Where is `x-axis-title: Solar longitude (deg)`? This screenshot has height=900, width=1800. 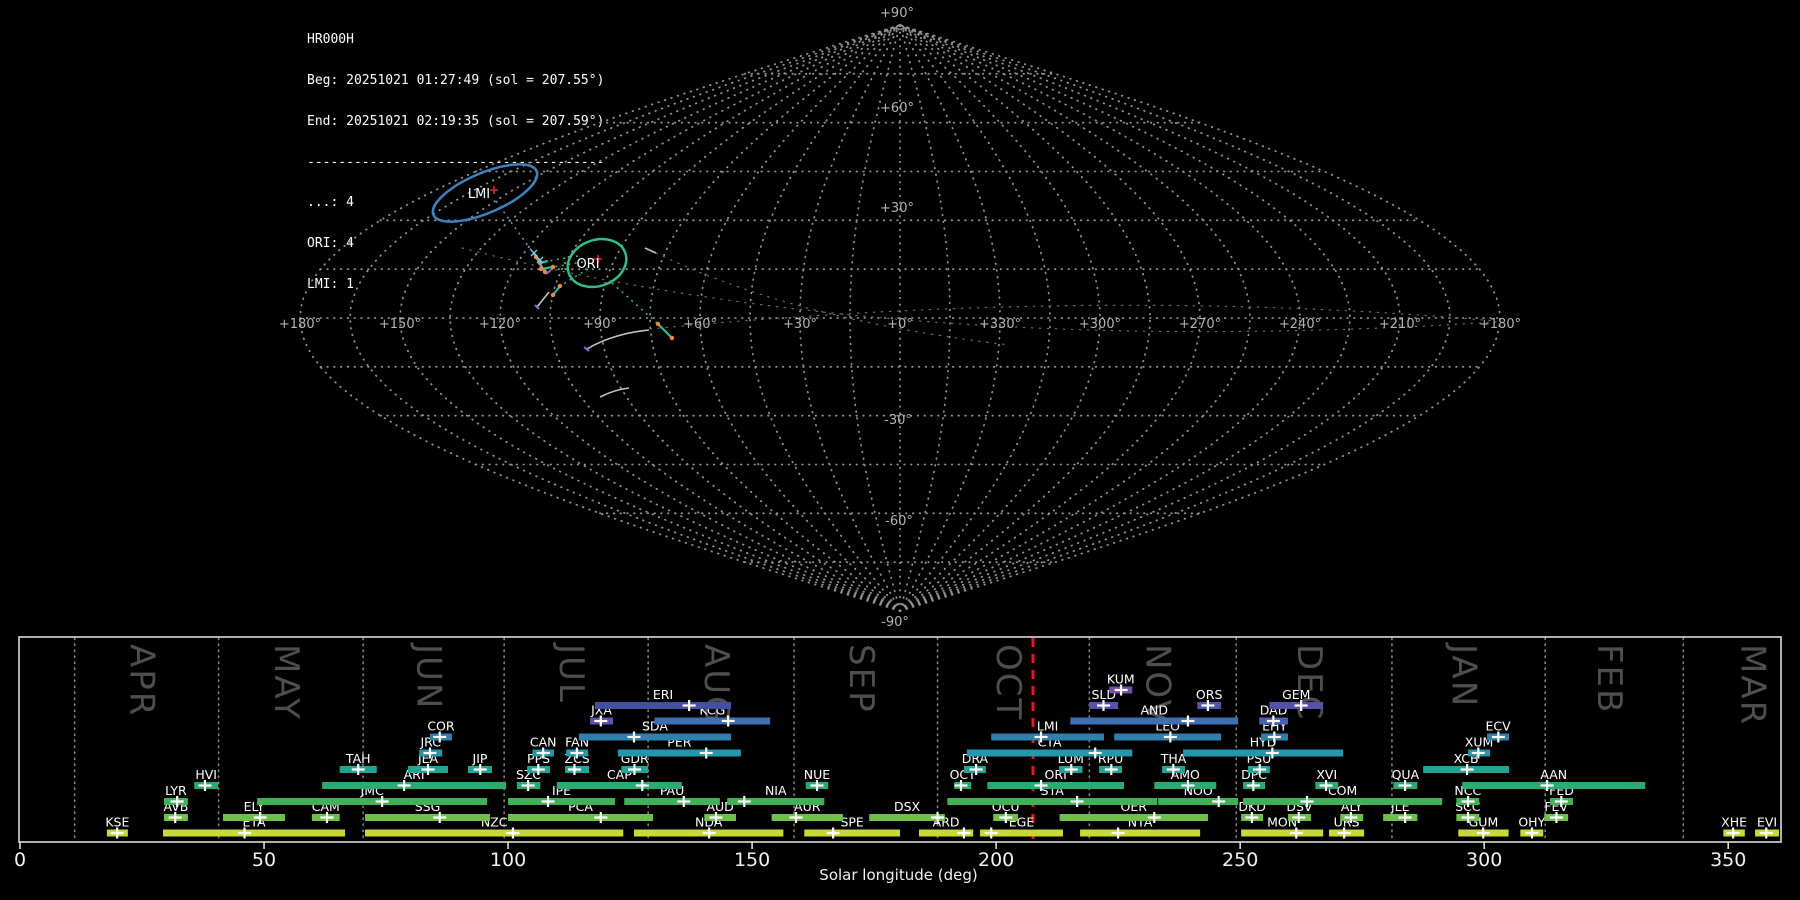
x-axis-title: Solar longitude (deg) is located at coordinates (898, 875).